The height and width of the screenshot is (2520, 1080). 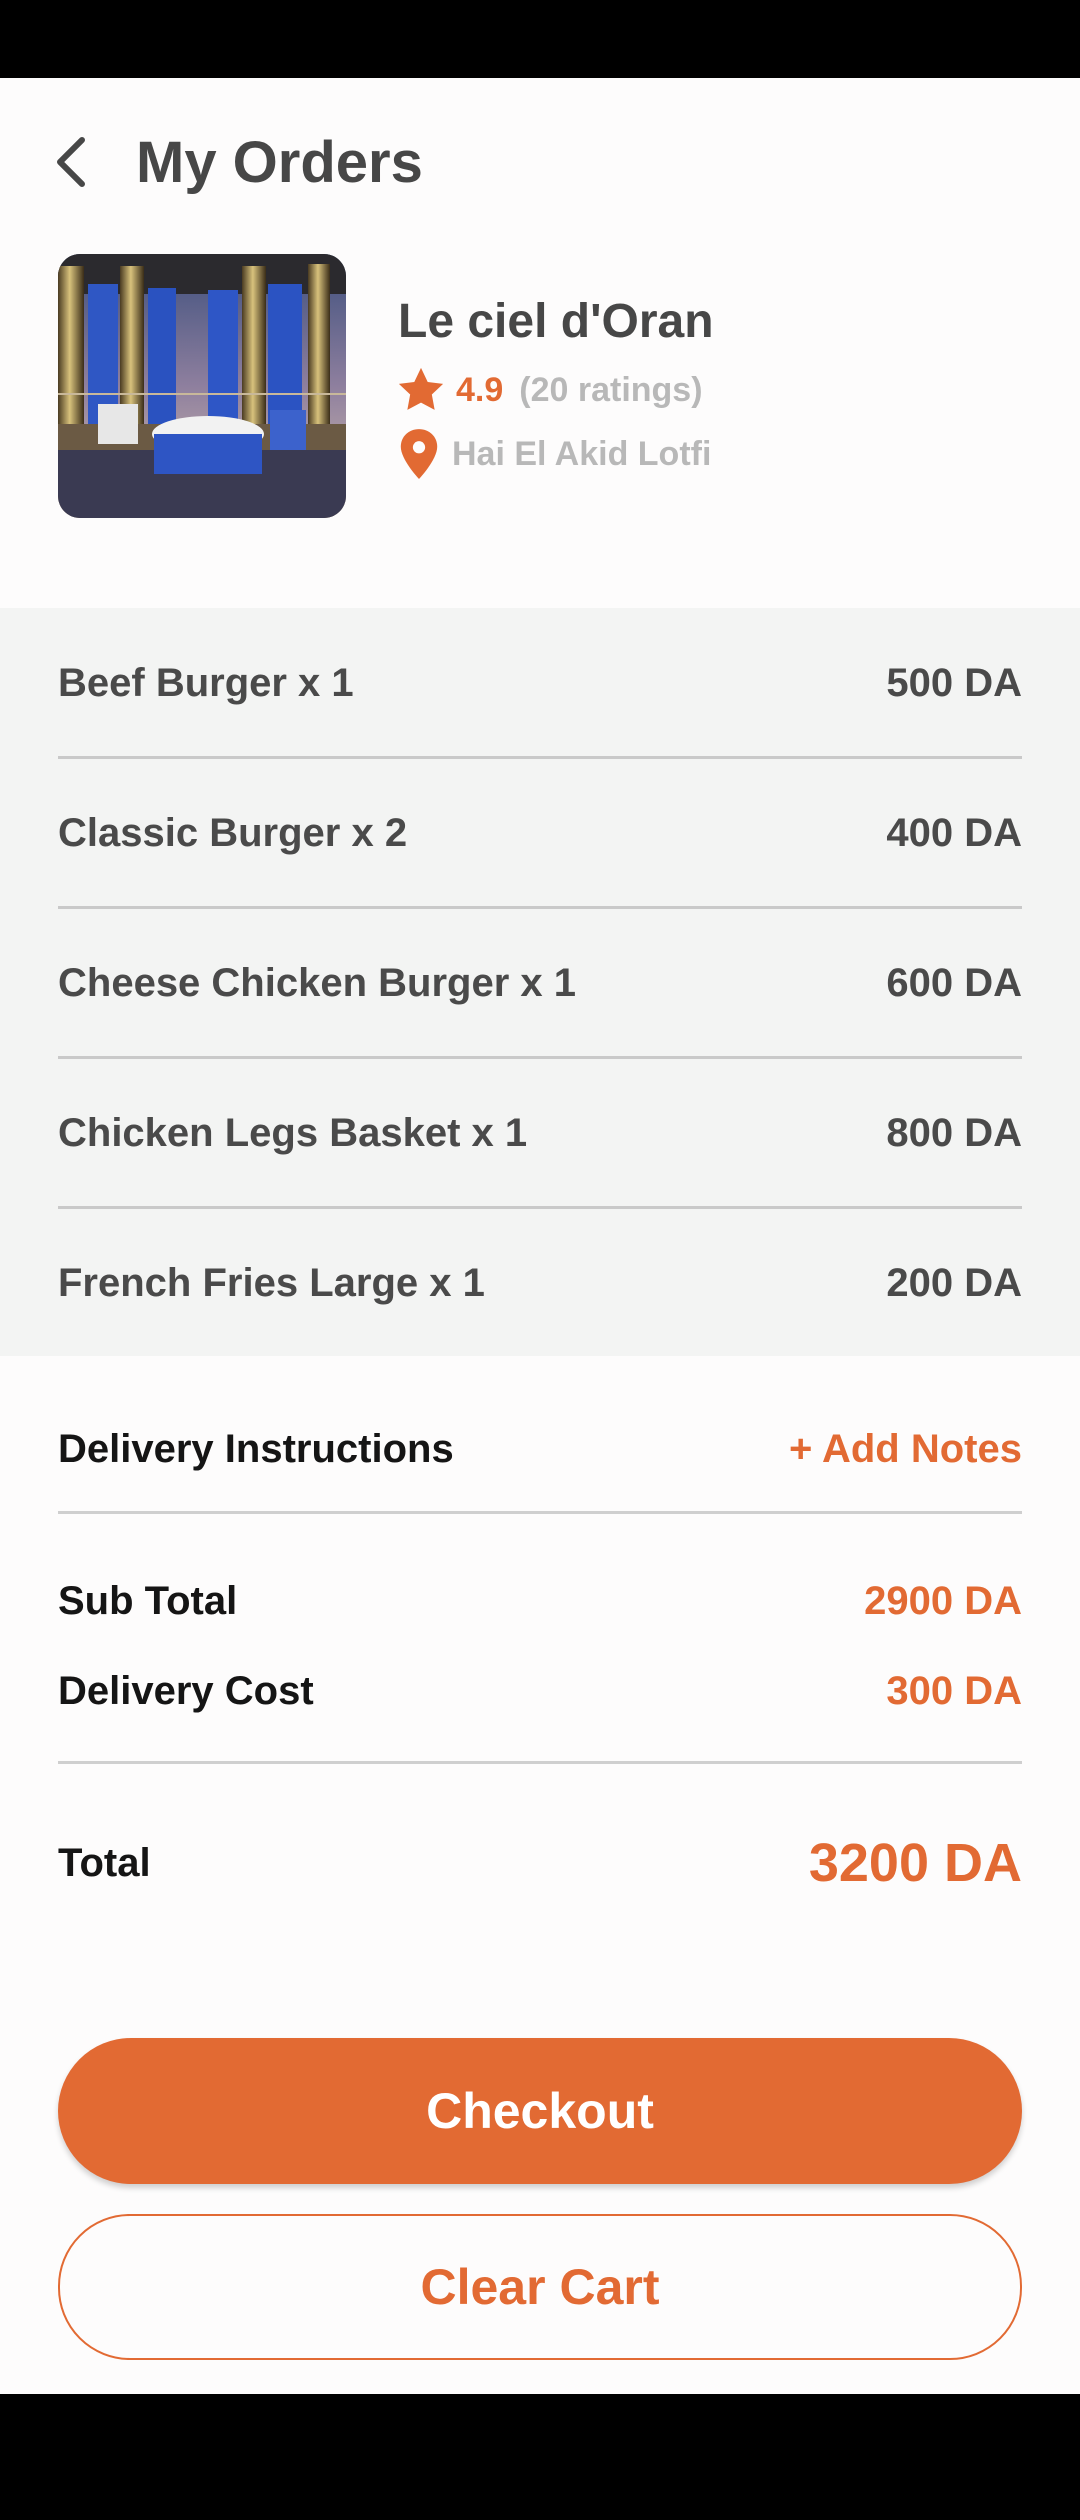 What do you see at coordinates (71, 162) in the screenshot?
I see `chevron-left-icon` at bounding box center [71, 162].